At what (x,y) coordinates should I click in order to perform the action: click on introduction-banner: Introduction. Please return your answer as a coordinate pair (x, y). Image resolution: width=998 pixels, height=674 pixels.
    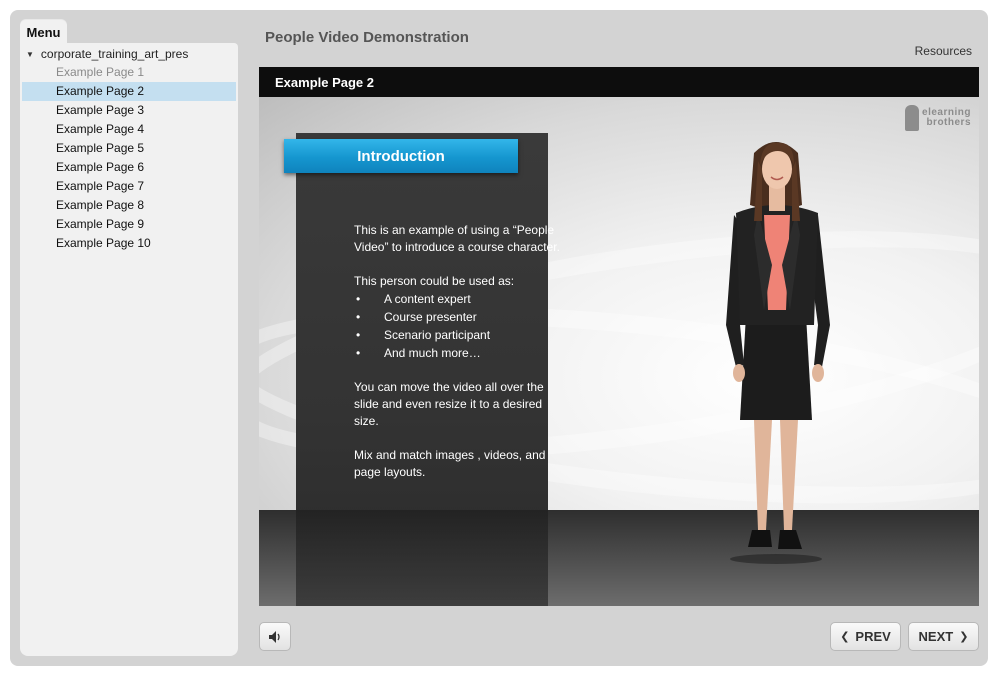
    Looking at the image, I should click on (401, 156).